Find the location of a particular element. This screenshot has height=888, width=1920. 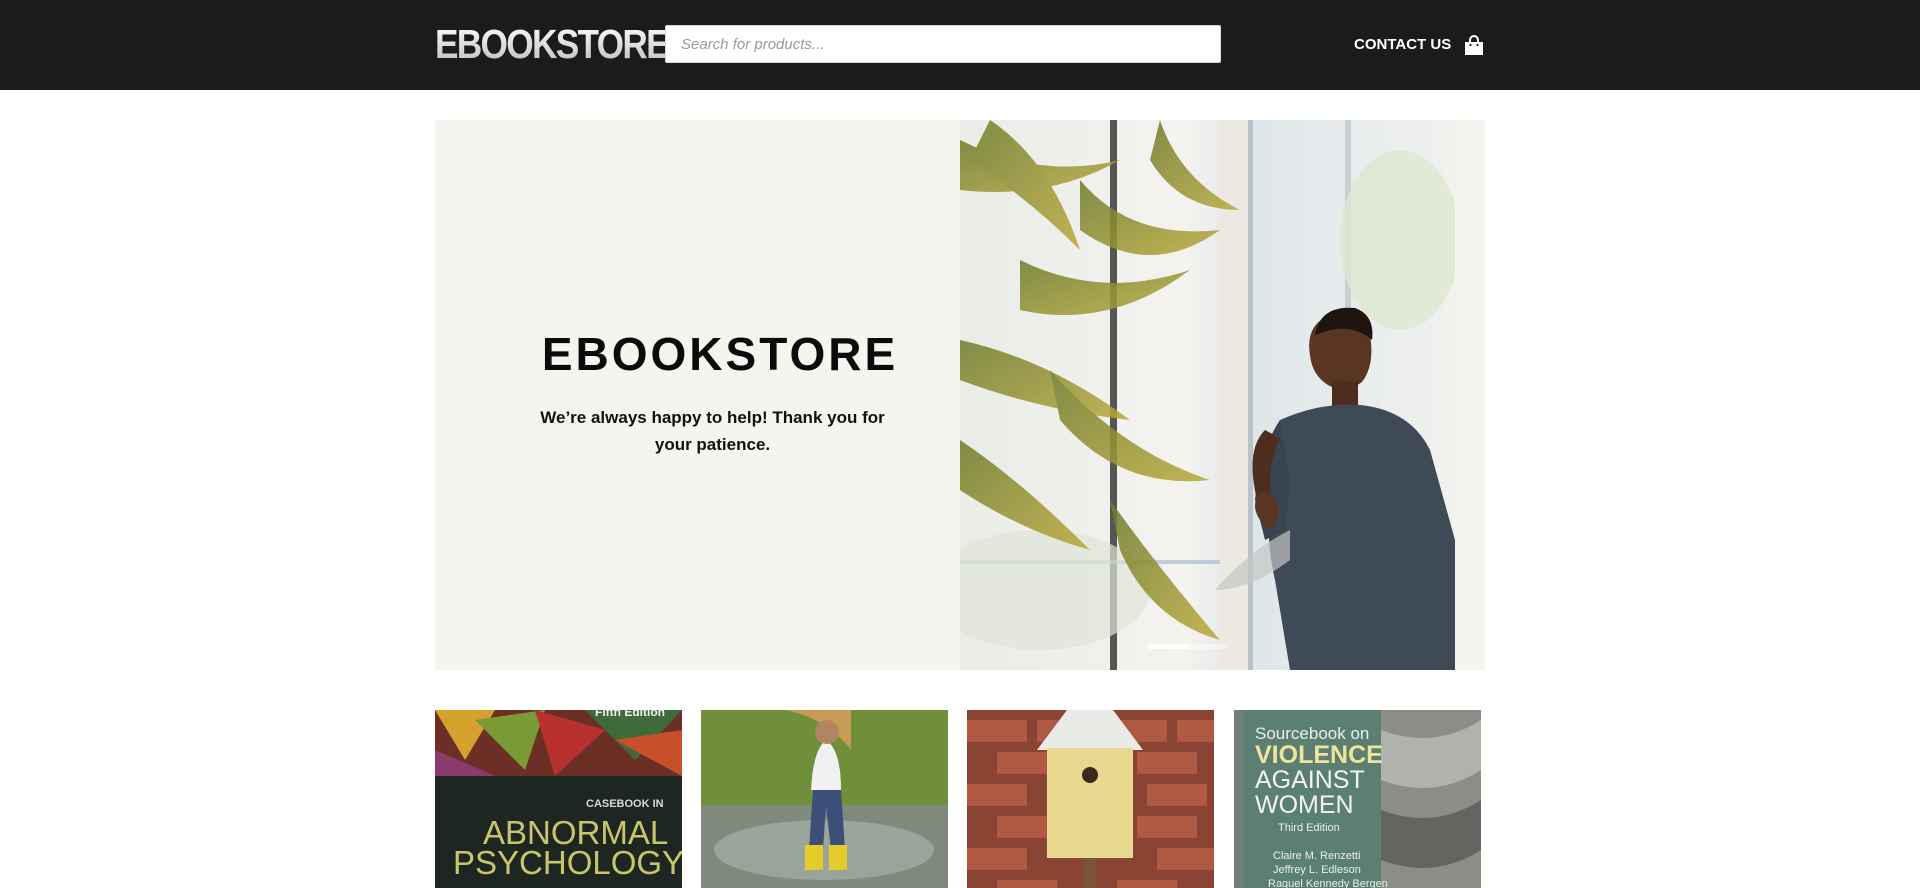

cover-author-1: Claire M. Renzetti is located at coordinates (1317, 856).